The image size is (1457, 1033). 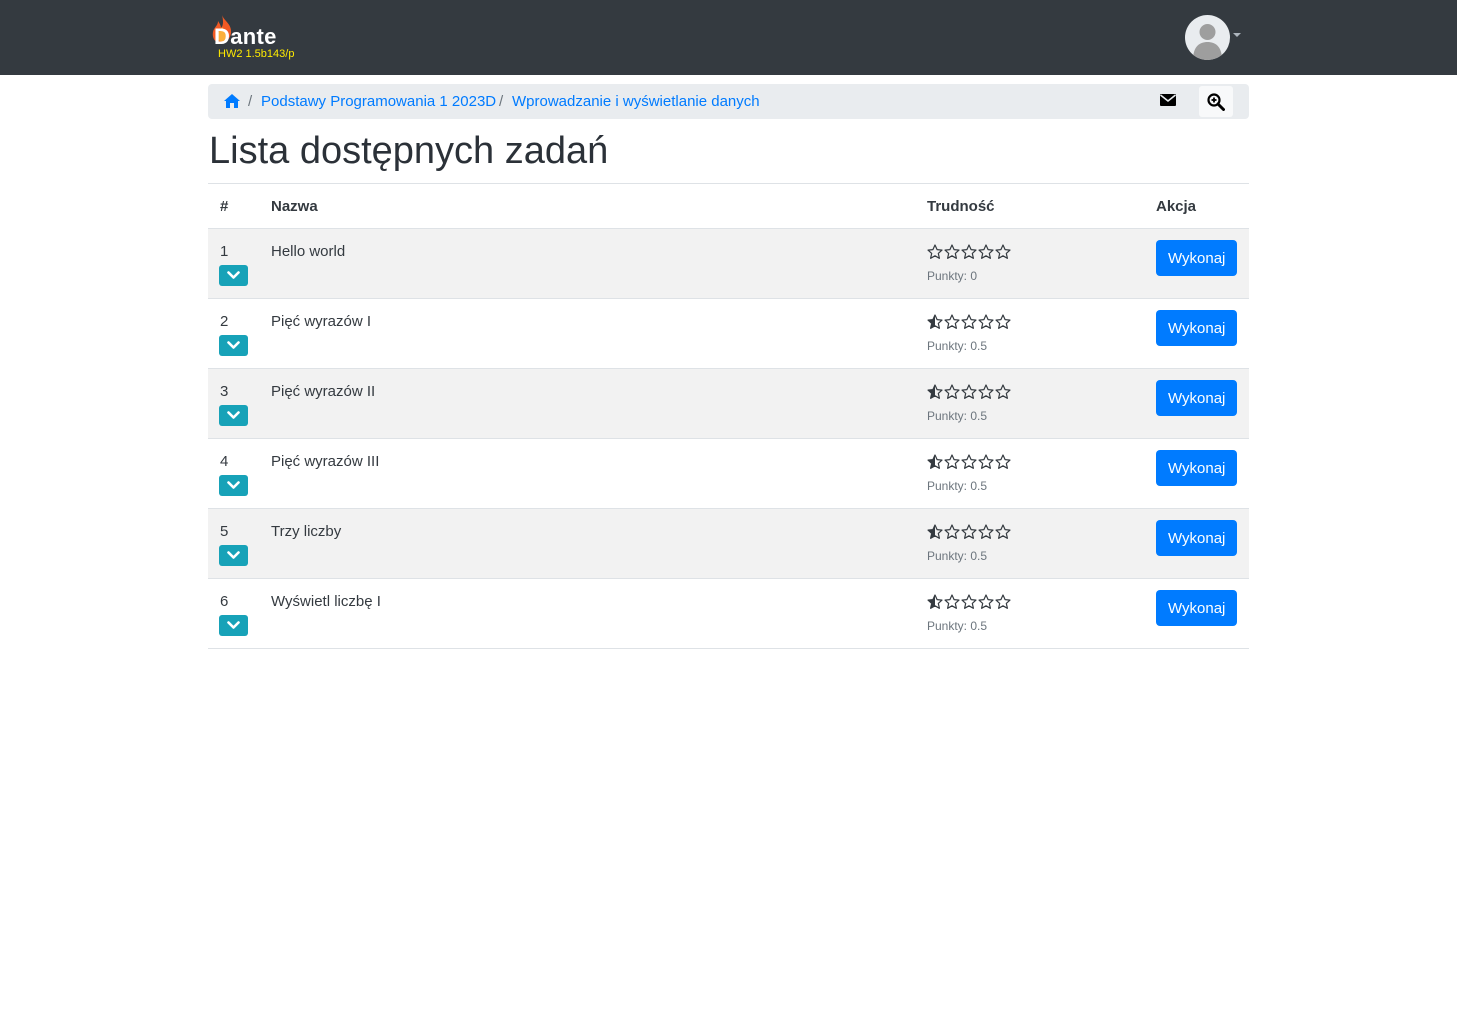 I want to click on header-name: Nazwa, so click(x=587, y=206).